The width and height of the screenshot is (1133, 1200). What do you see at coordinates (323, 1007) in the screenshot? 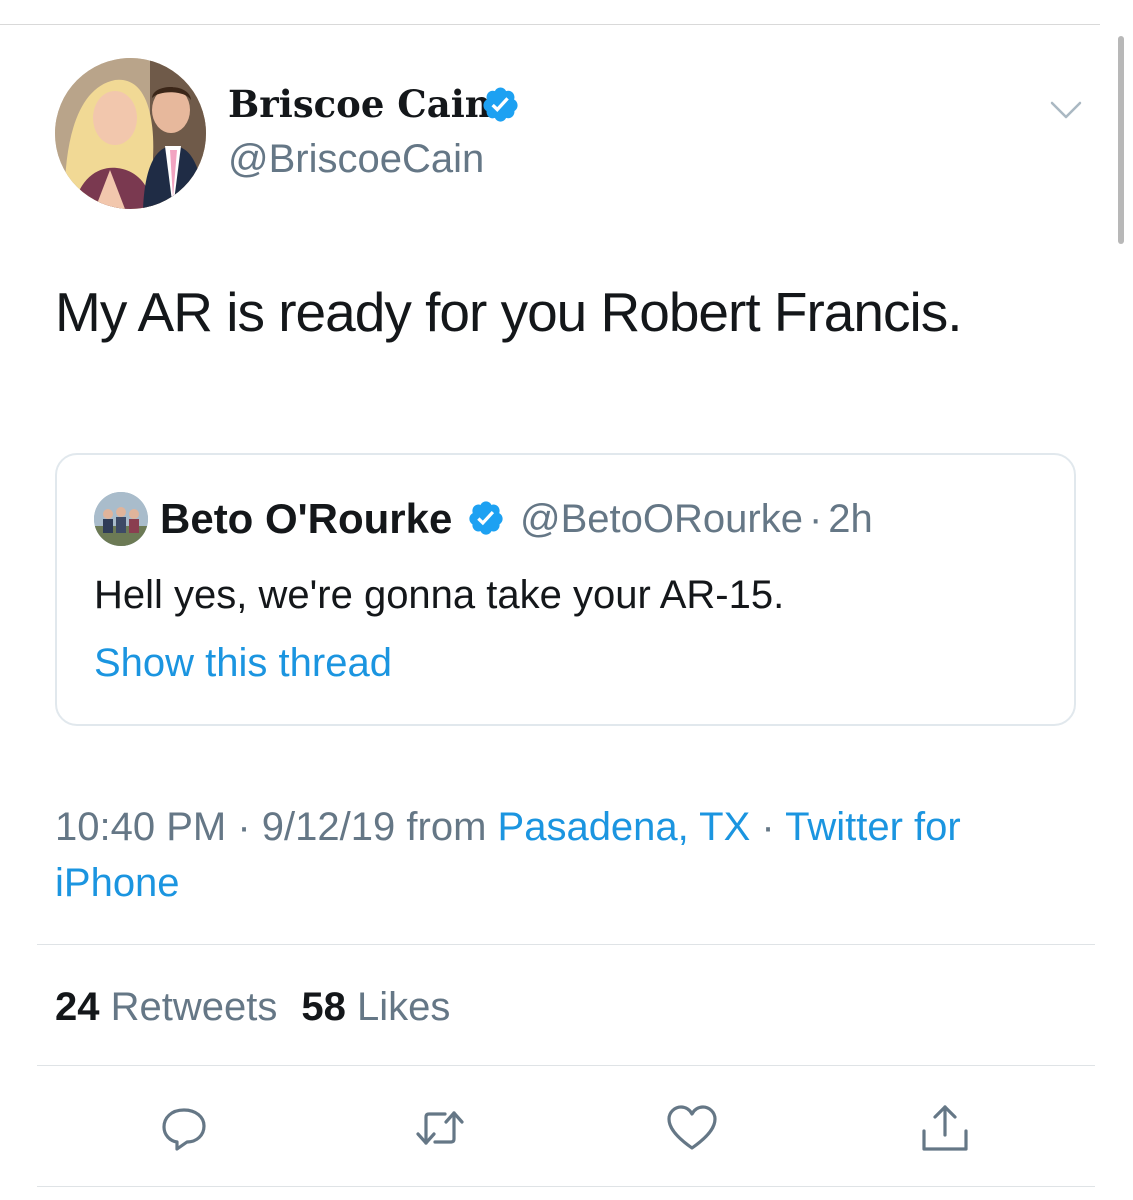
I see `likes-count: 58` at bounding box center [323, 1007].